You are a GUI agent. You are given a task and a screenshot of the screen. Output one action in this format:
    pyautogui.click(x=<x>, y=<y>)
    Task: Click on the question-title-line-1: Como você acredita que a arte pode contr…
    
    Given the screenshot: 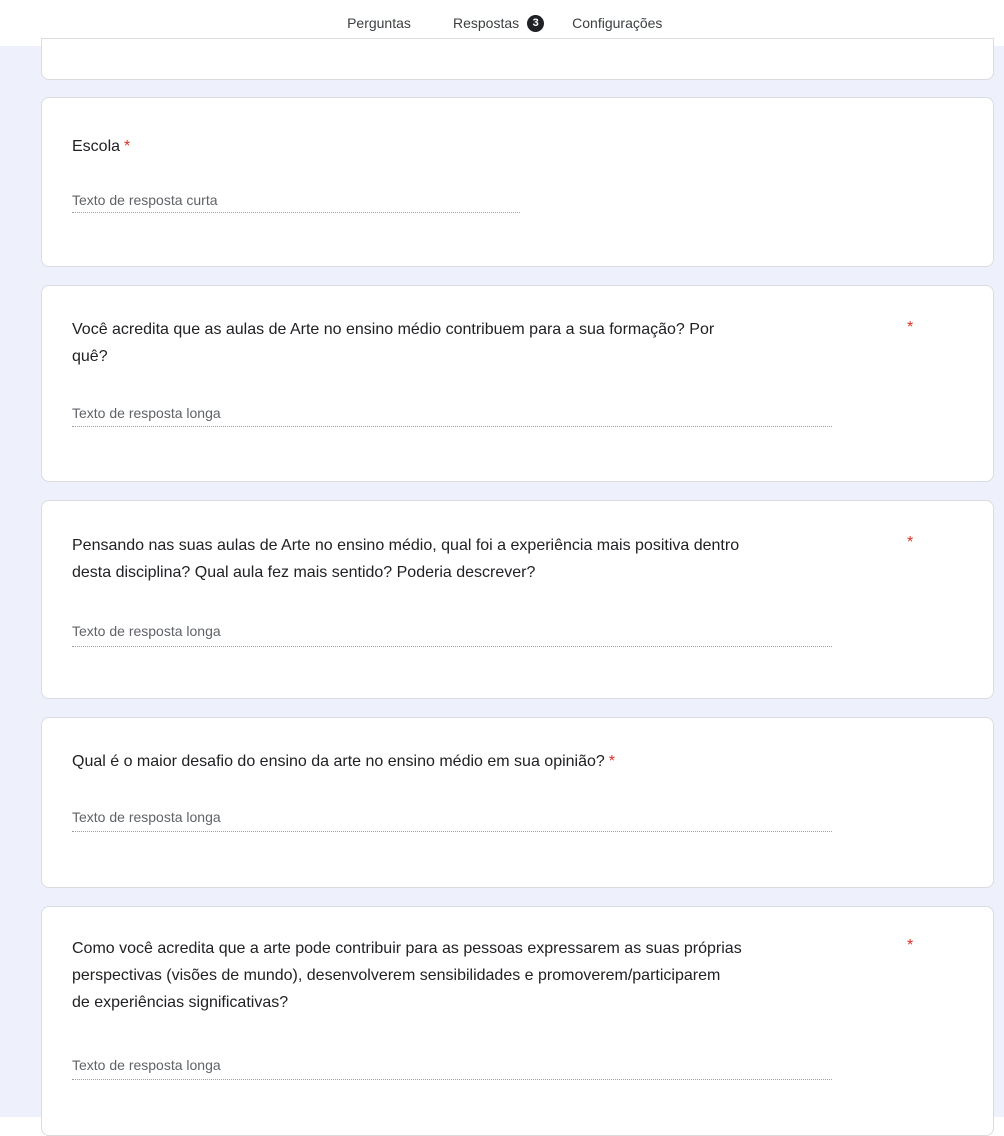 What is the action you would take?
    pyautogui.click(x=407, y=948)
    